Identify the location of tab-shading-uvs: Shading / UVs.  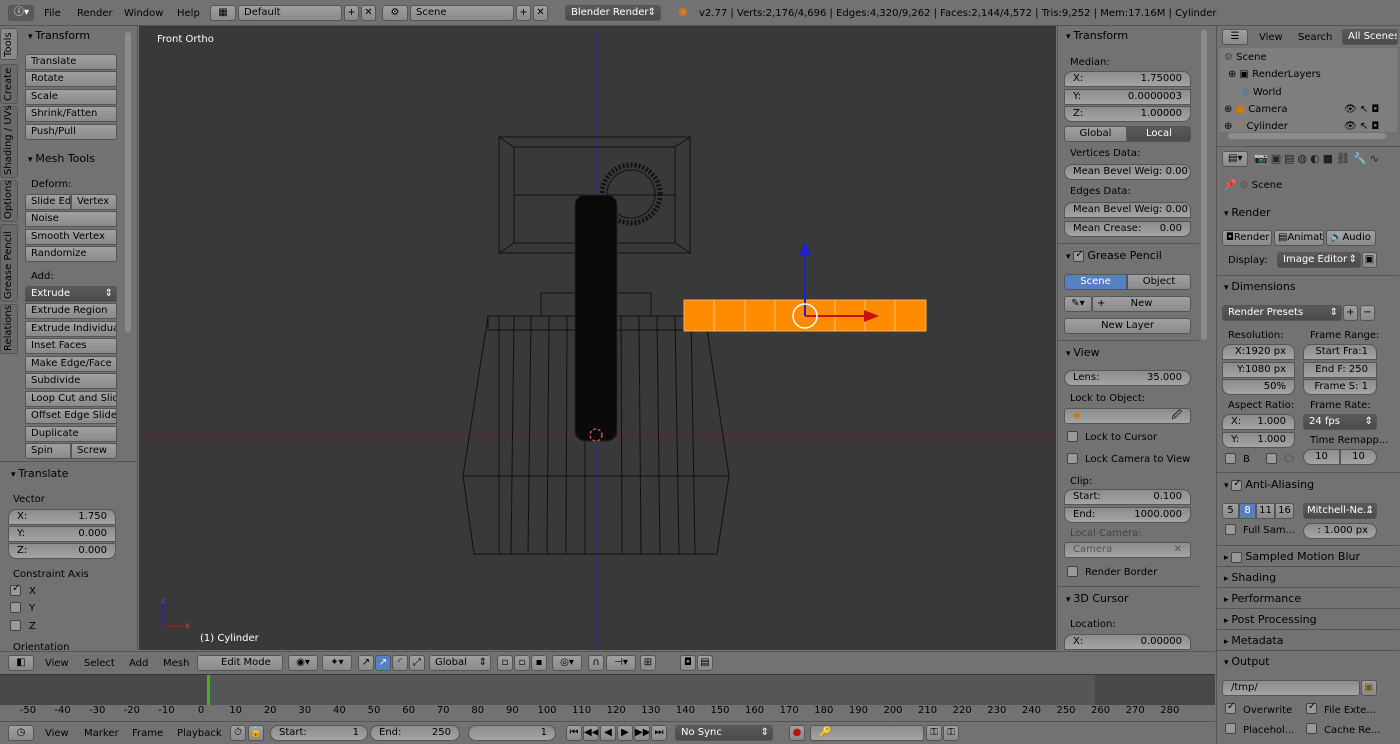
(9, 141).